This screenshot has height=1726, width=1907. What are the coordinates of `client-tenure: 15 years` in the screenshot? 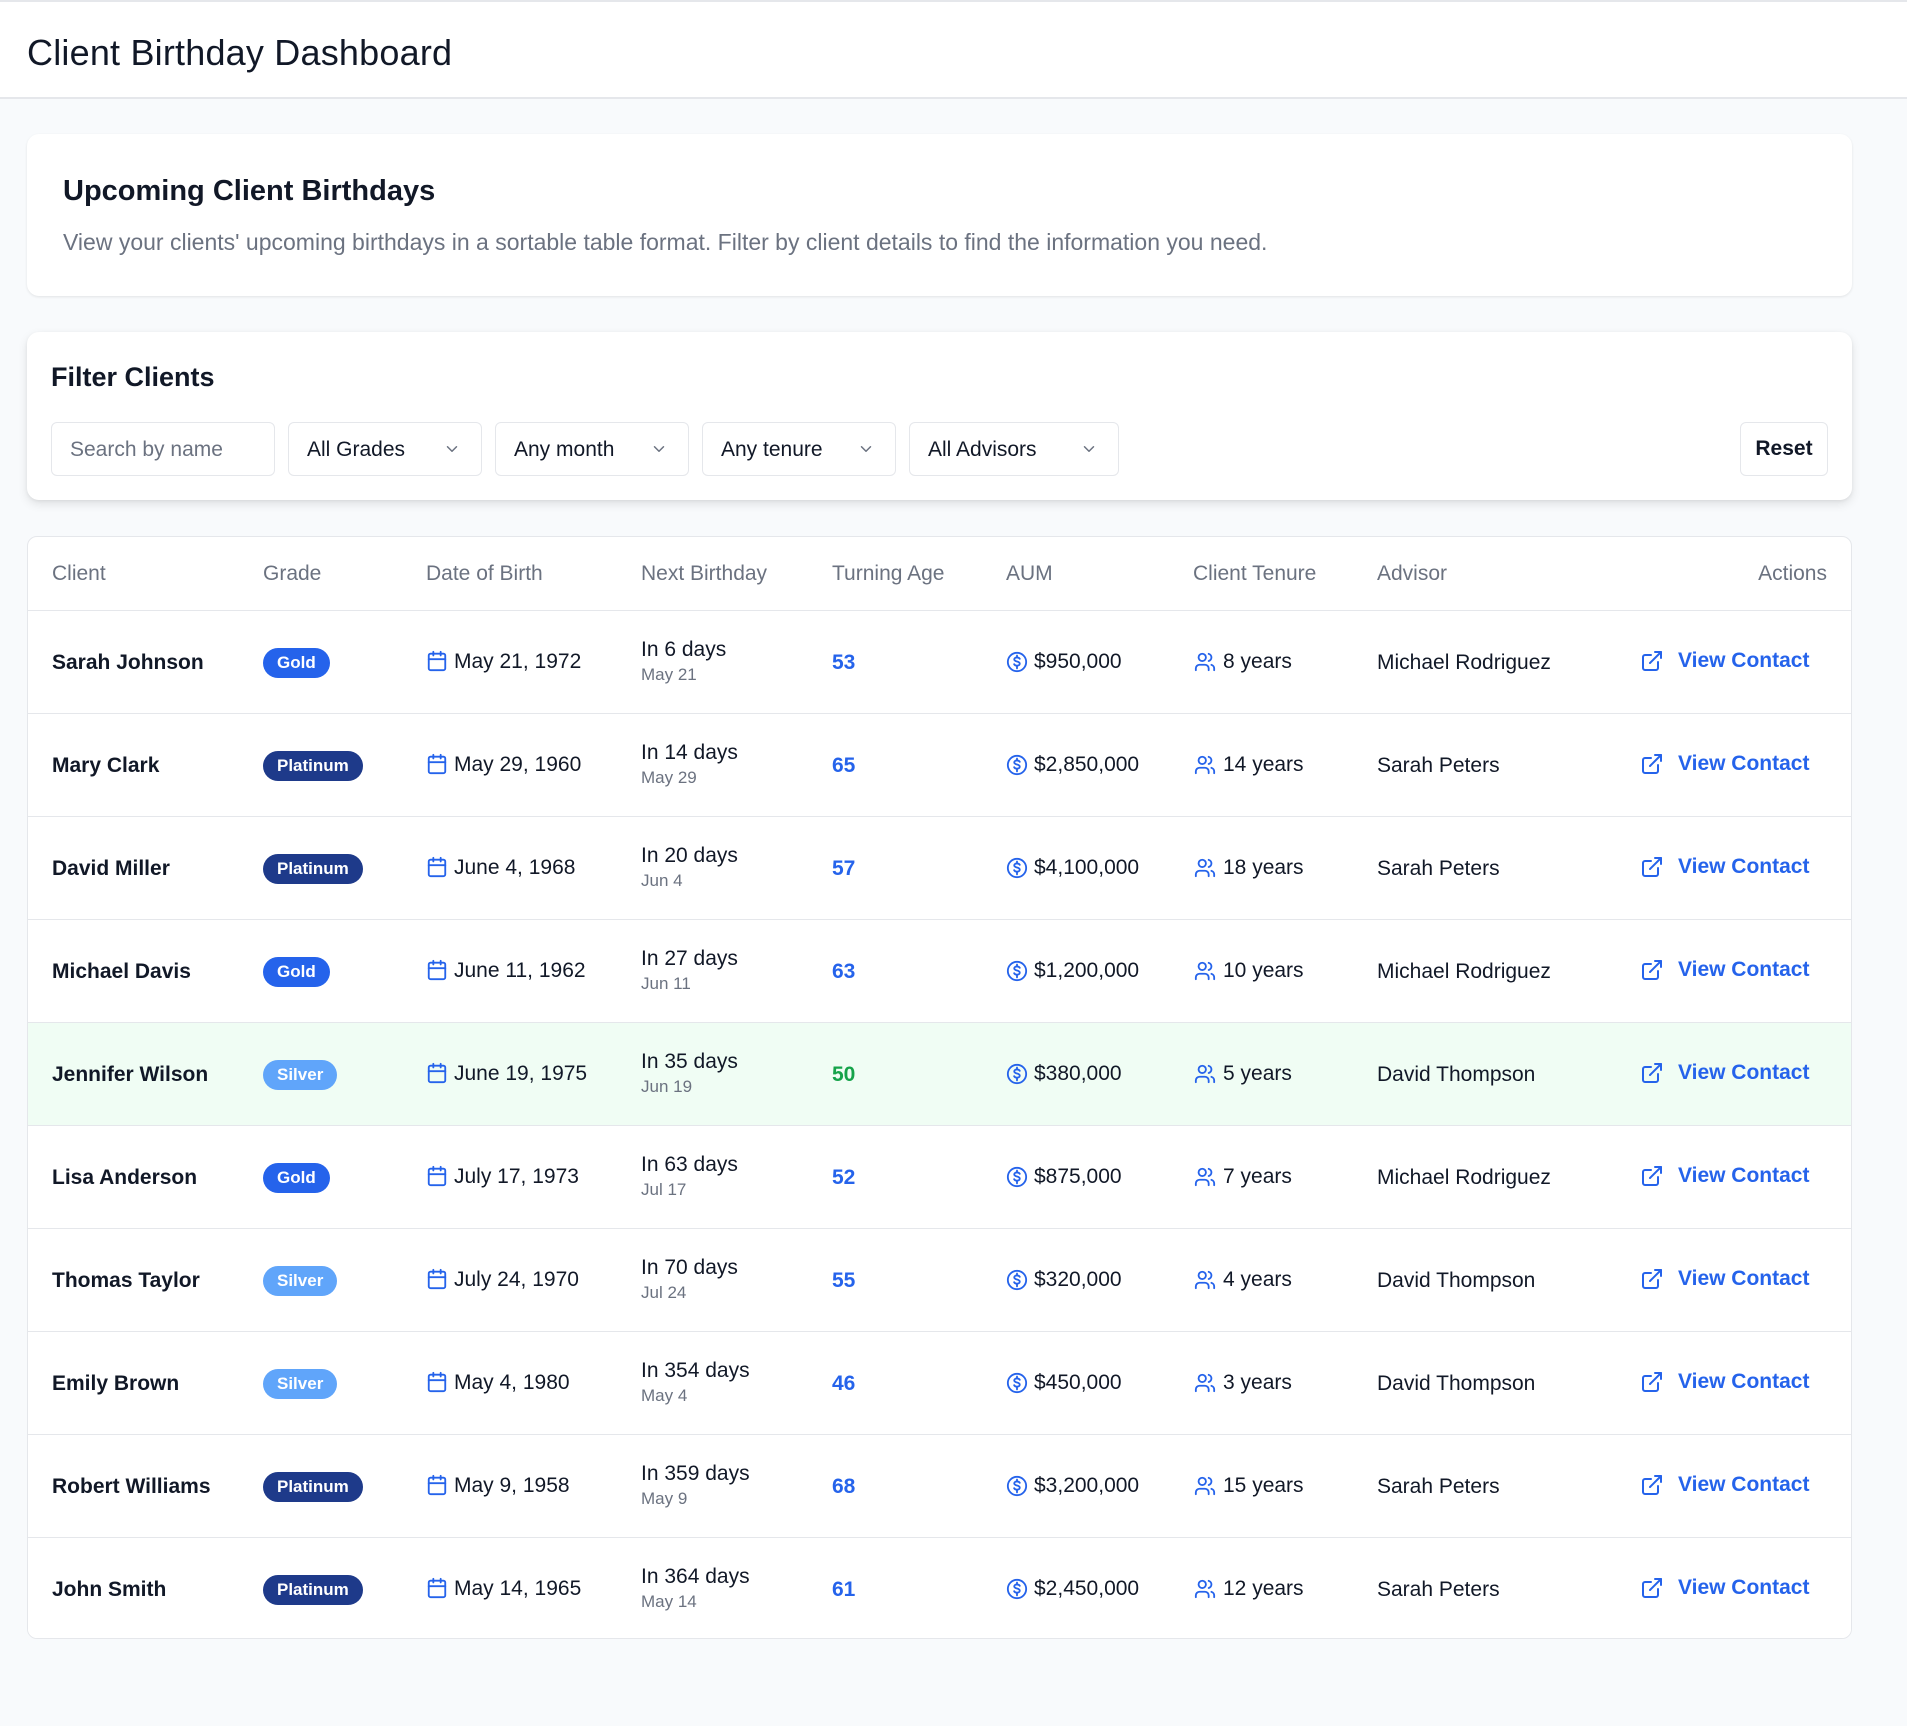 It's located at (1248, 1486).